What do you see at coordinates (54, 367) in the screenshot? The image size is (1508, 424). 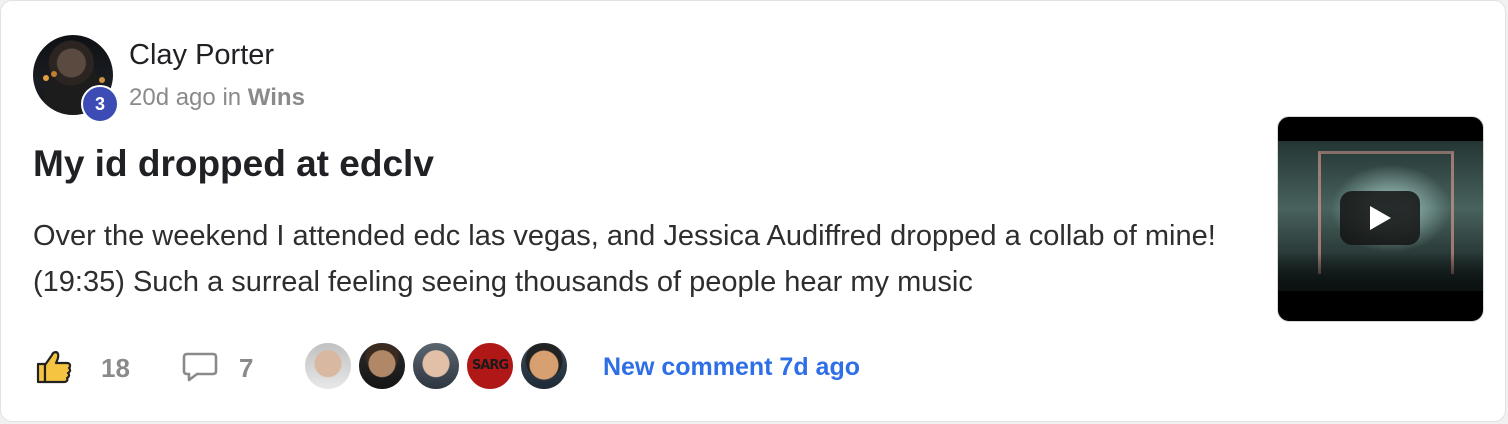 I see `thumbs-up-icon` at bounding box center [54, 367].